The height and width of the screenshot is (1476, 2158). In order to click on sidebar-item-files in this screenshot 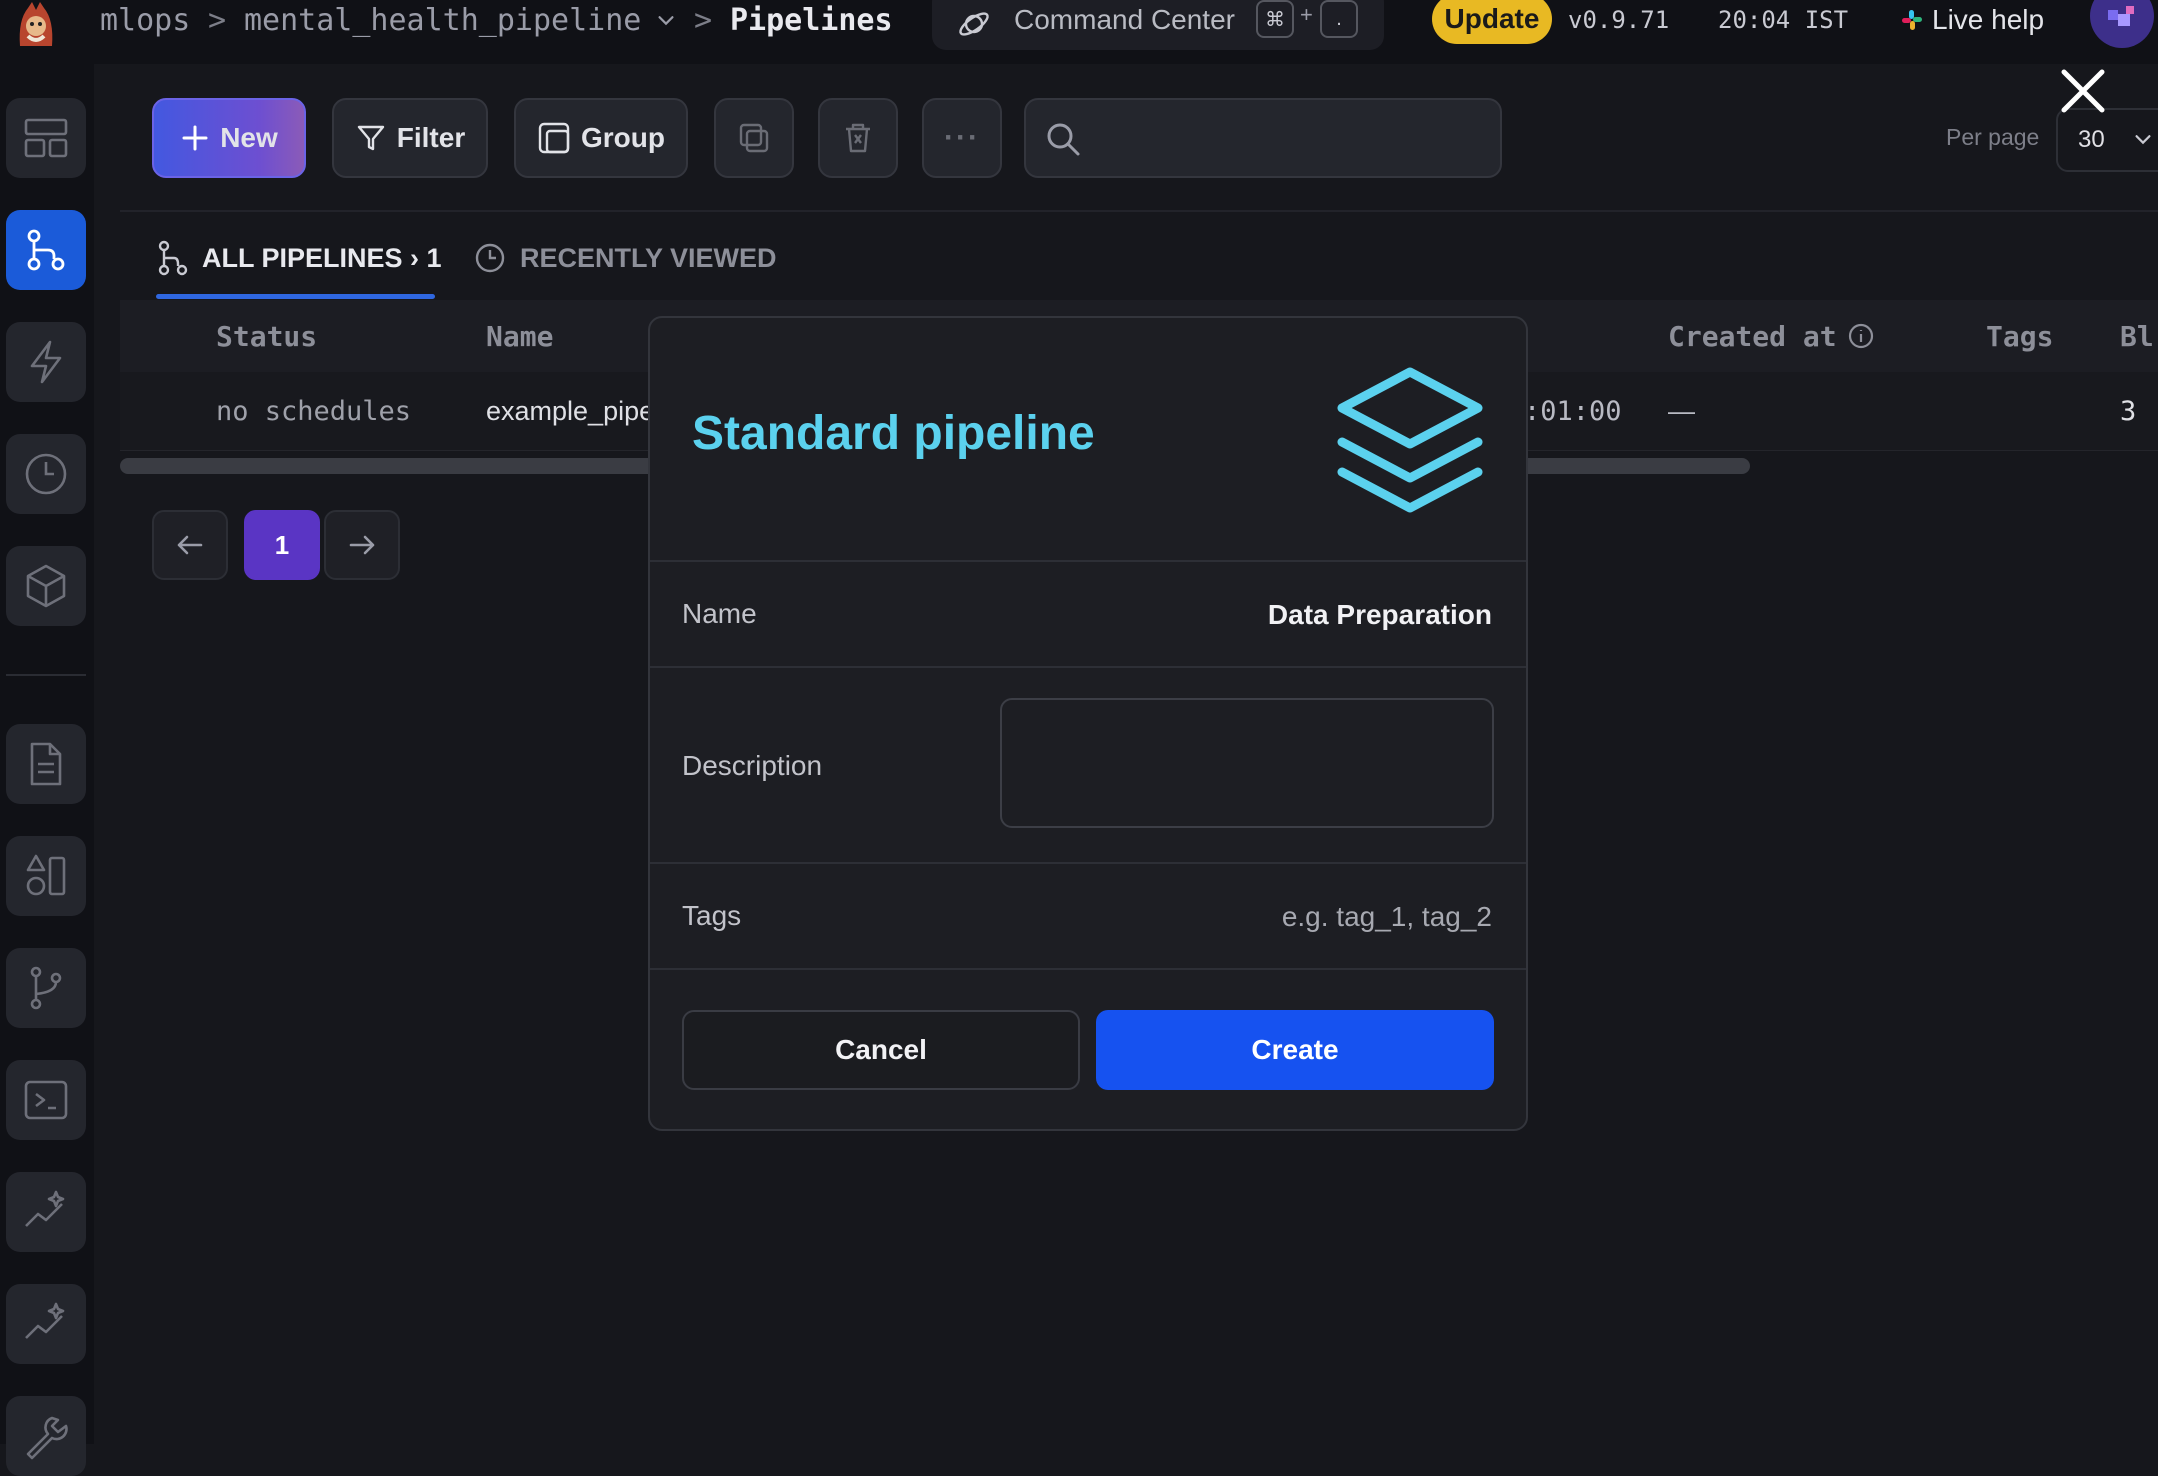, I will do `click(46, 764)`.